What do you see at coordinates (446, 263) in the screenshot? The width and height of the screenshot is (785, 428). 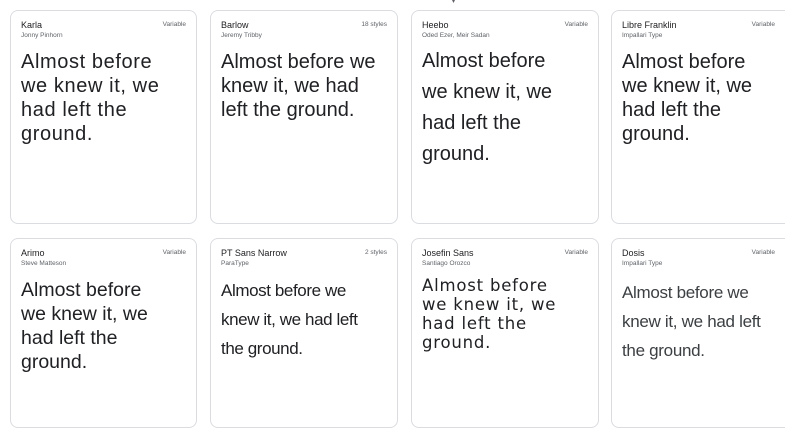 I see `font-designer: Santiago Orozco` at bounding box center [446, 263].